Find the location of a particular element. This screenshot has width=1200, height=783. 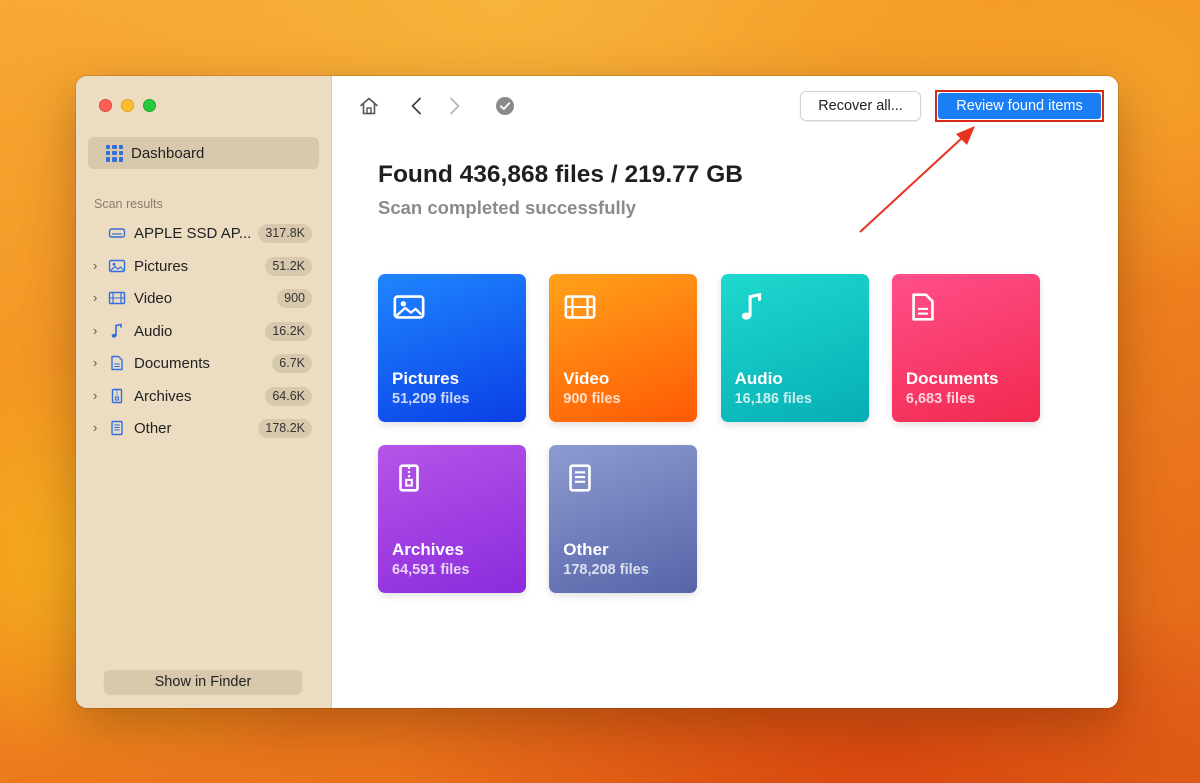

window-controls is located at coordinates (127, 105).